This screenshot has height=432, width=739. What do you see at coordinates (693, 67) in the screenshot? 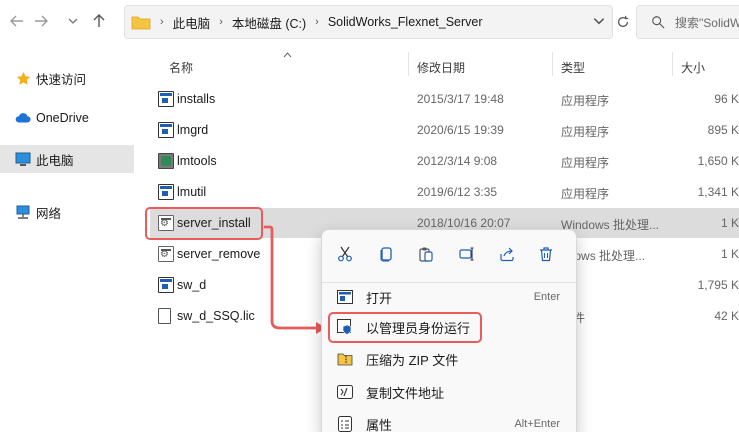
I see `column-header-size: 大小` at bounding box center [693, 67].